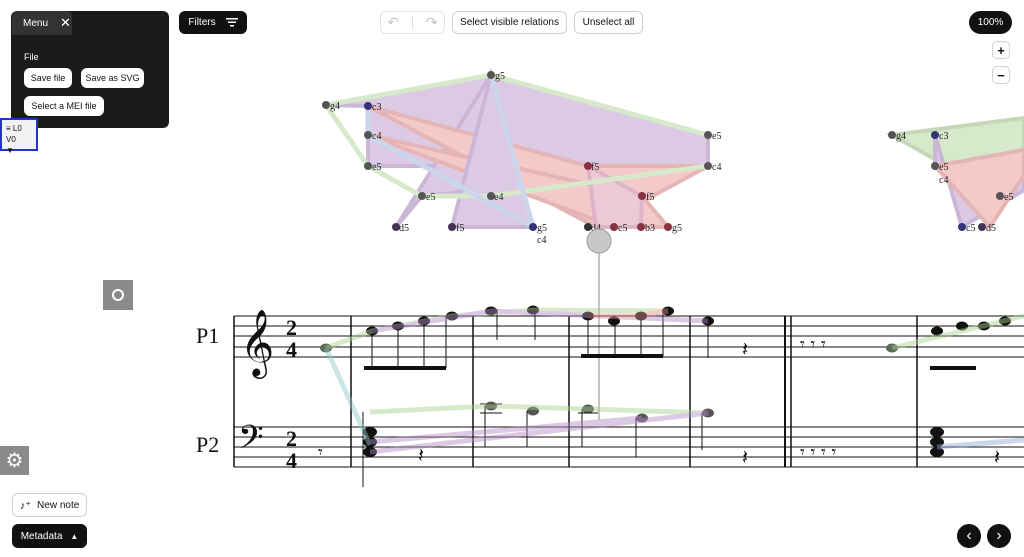 Image resolution: width=1024 pixels, height=557 pixels. Describe the element at coordinates (231, 22) in the screenshot. I see `filter-lines-icon` at that location.